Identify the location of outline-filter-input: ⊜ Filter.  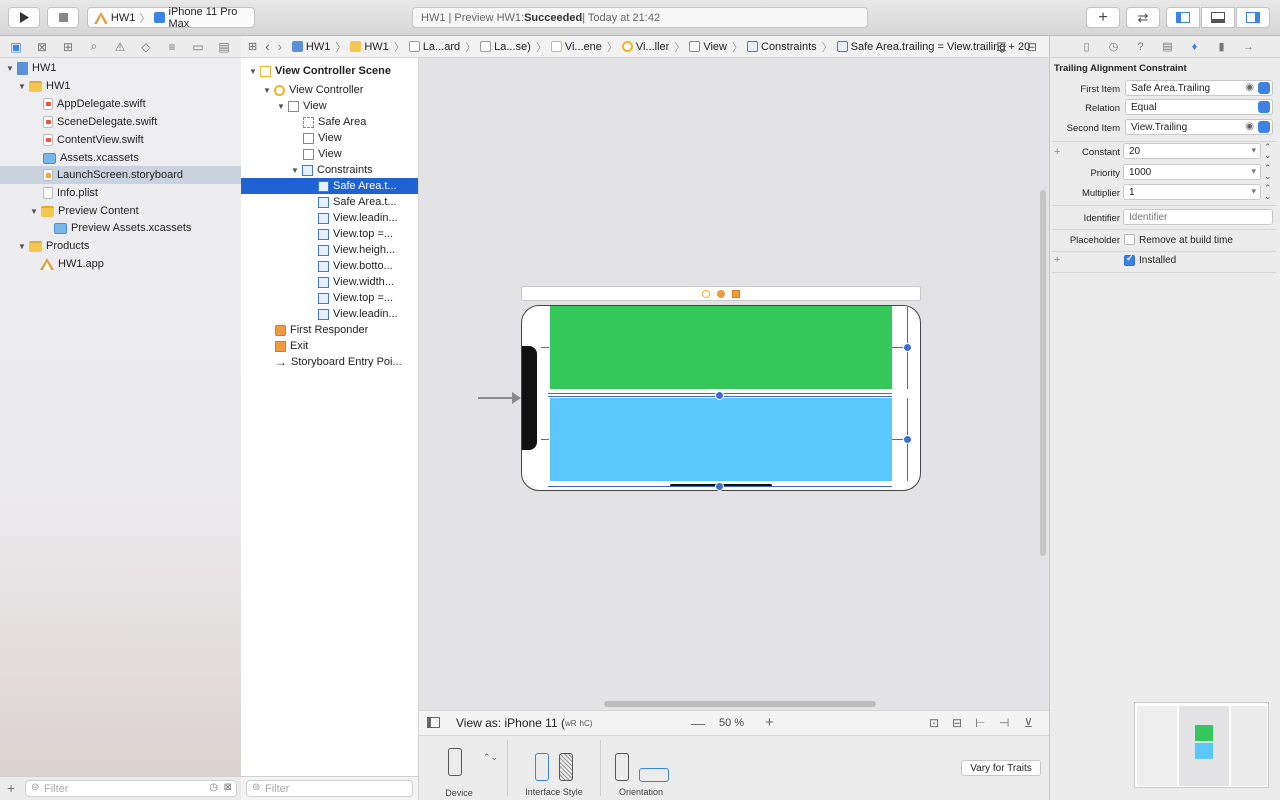
(329, 788).